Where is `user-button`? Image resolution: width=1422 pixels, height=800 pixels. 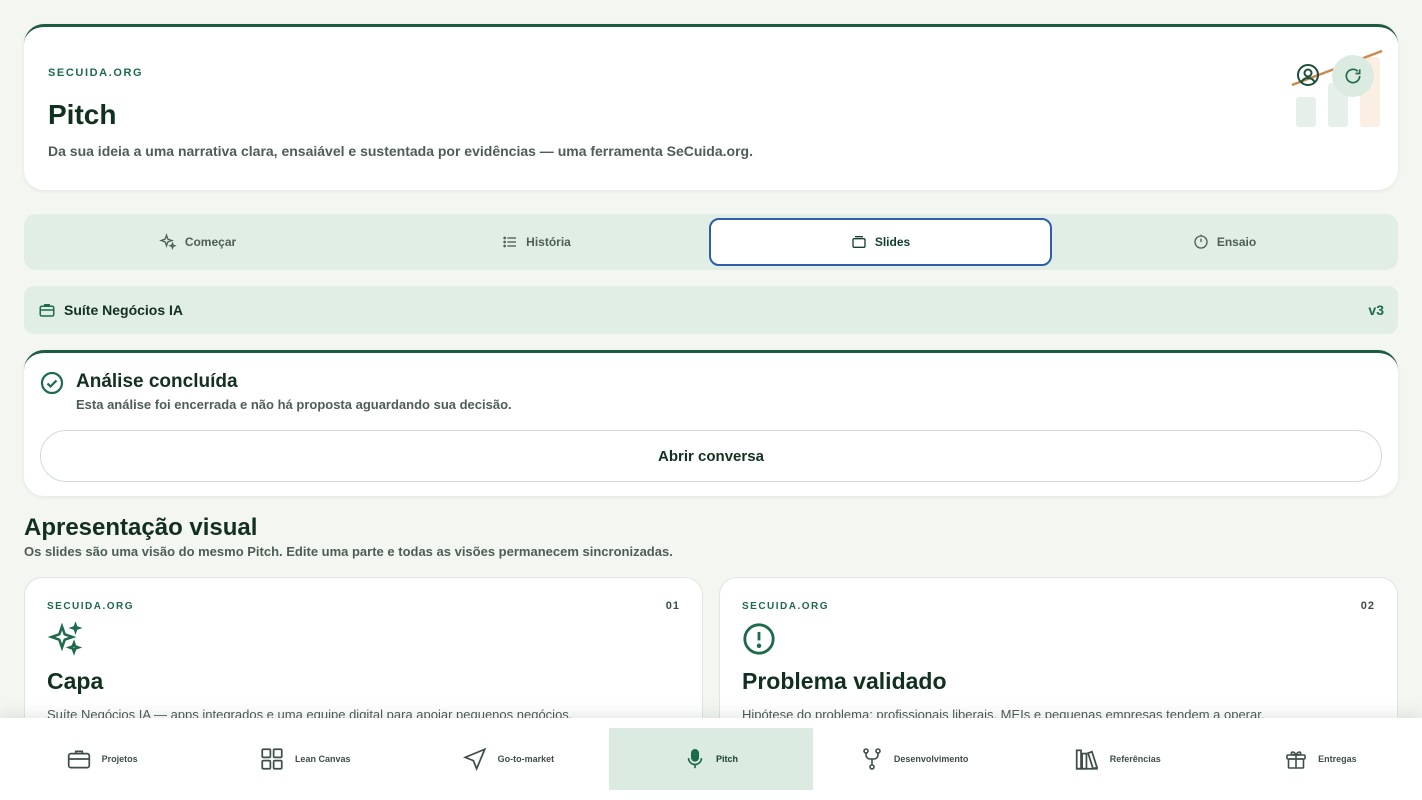
user-button is located at coordinates (1308, 75).